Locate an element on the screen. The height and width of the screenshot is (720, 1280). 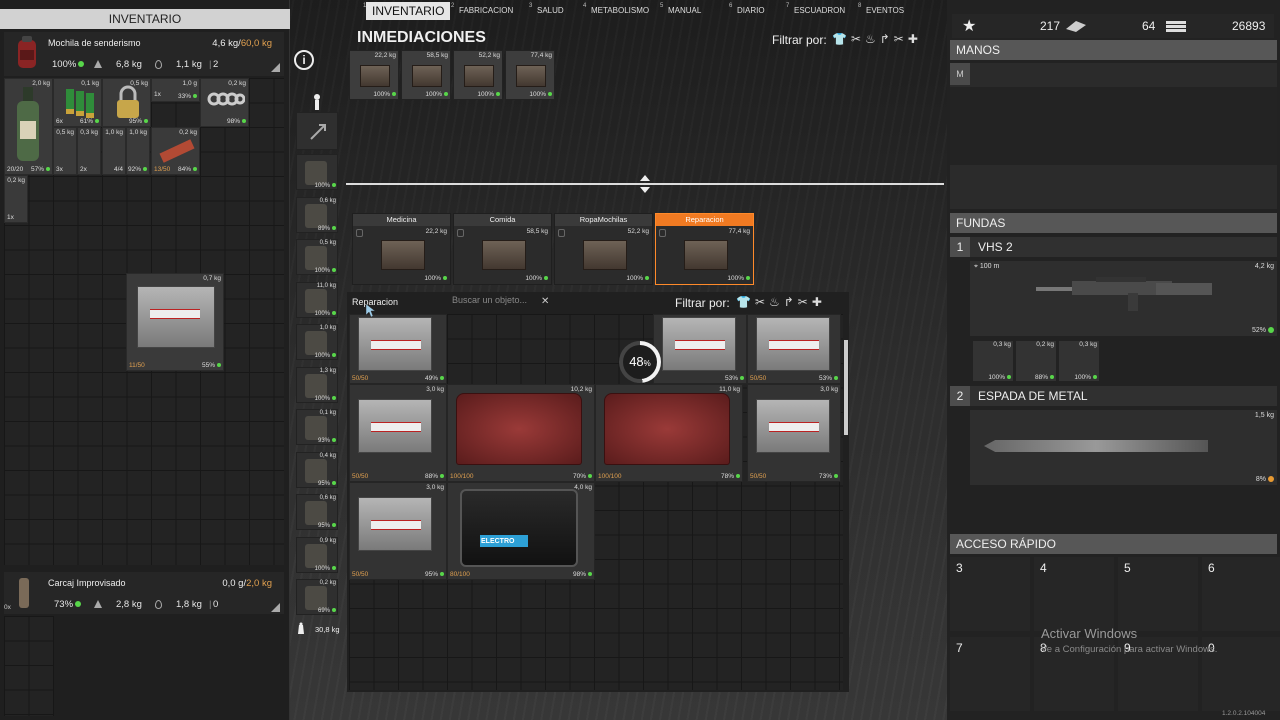
backpack-condition: 100% is located at coordinates (68, 64).